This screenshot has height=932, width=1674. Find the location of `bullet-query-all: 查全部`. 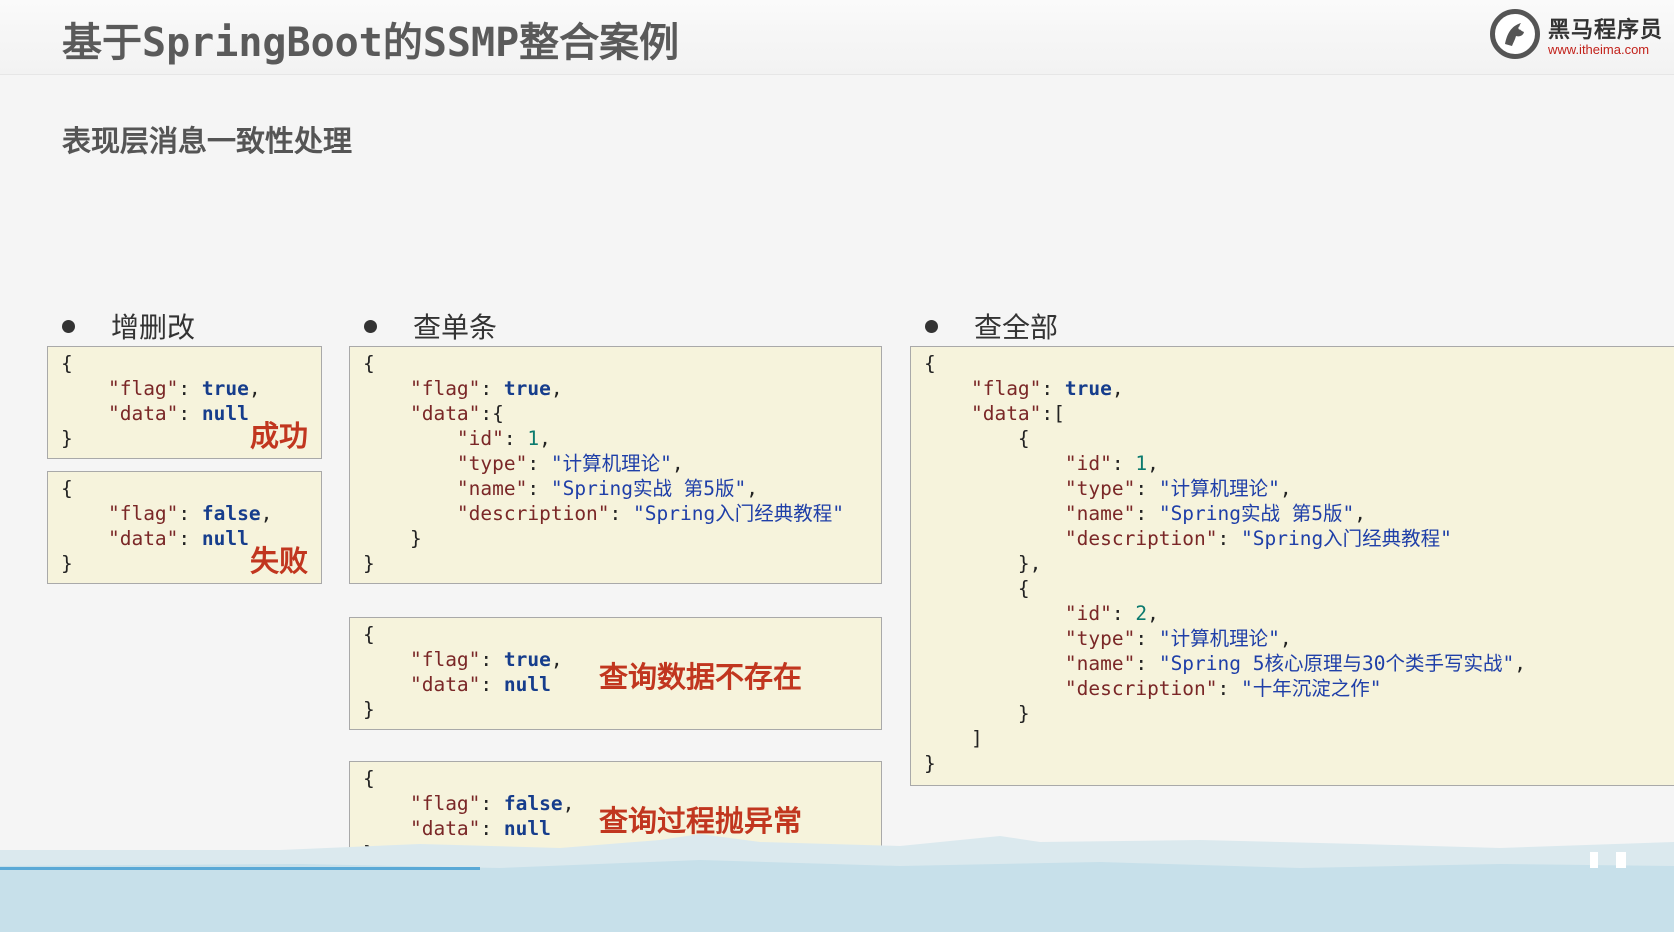

bullet-query-all: 查全部 is located at coordinates (991, 326).